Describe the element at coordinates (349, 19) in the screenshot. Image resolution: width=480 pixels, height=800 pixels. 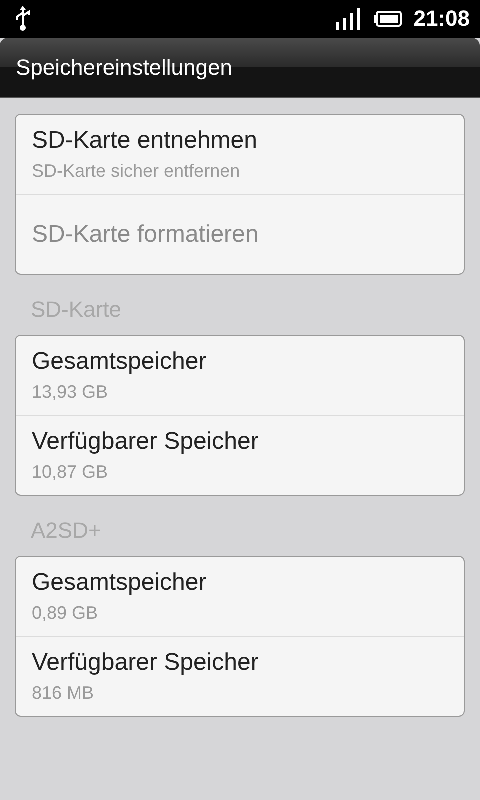
I see `signal-icon` at that location.